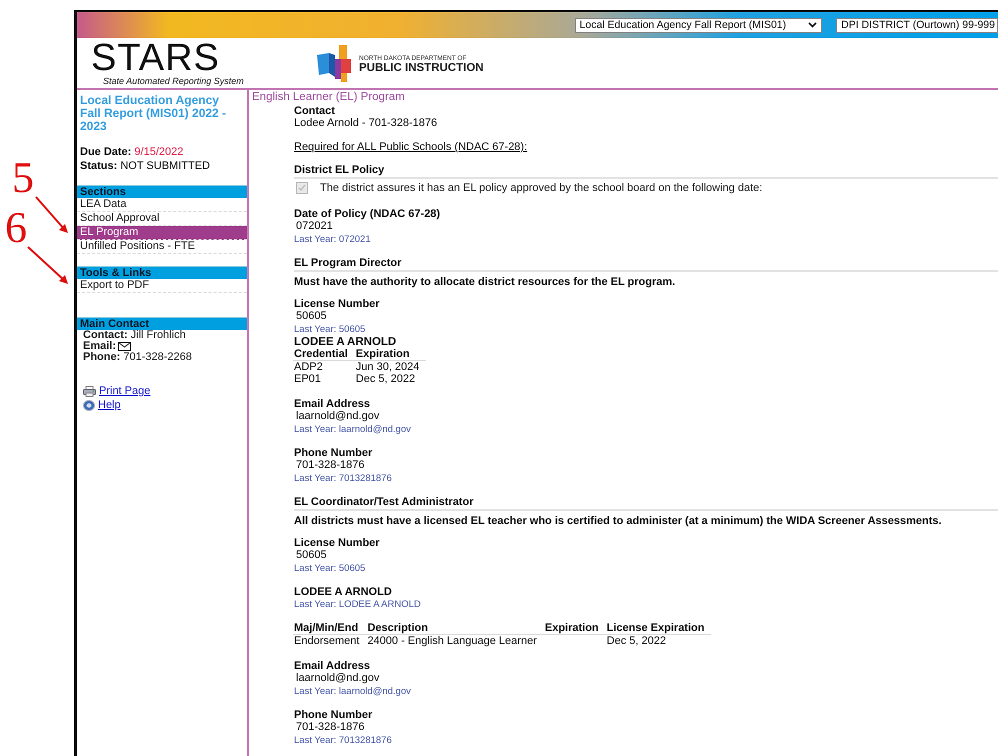 This screenshot has width=998, height=756. Describe the element at coordinates (366, 123) in the screenshot. I see `field-value: Lodee Arnold - 701-328-1876` at that location.